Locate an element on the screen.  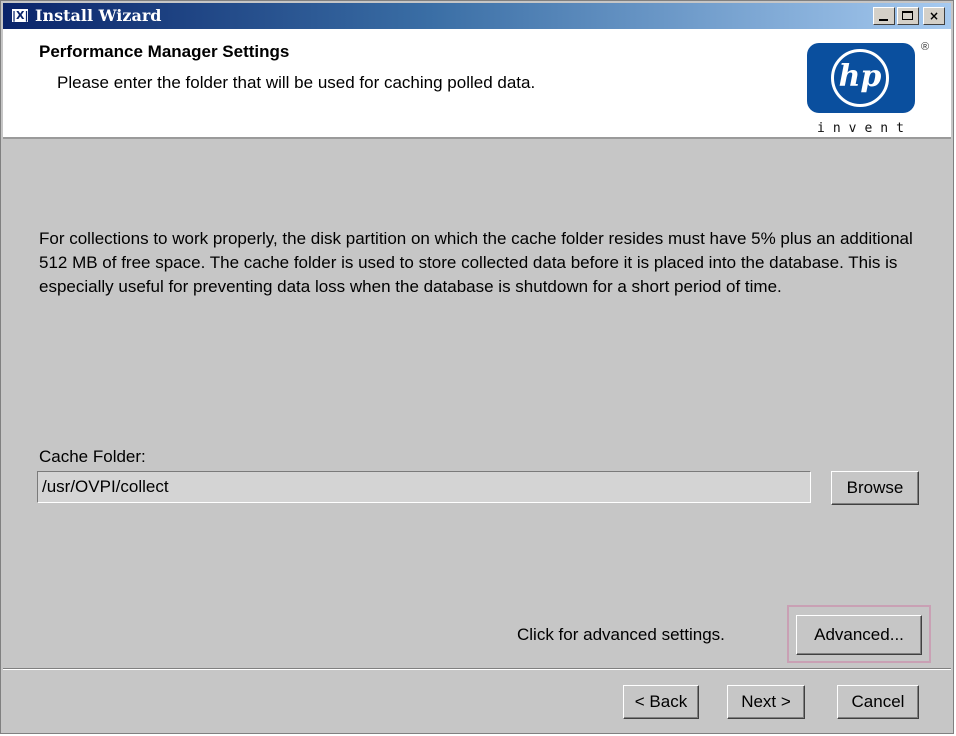
minimize-button is located at coordinates (884, 16).